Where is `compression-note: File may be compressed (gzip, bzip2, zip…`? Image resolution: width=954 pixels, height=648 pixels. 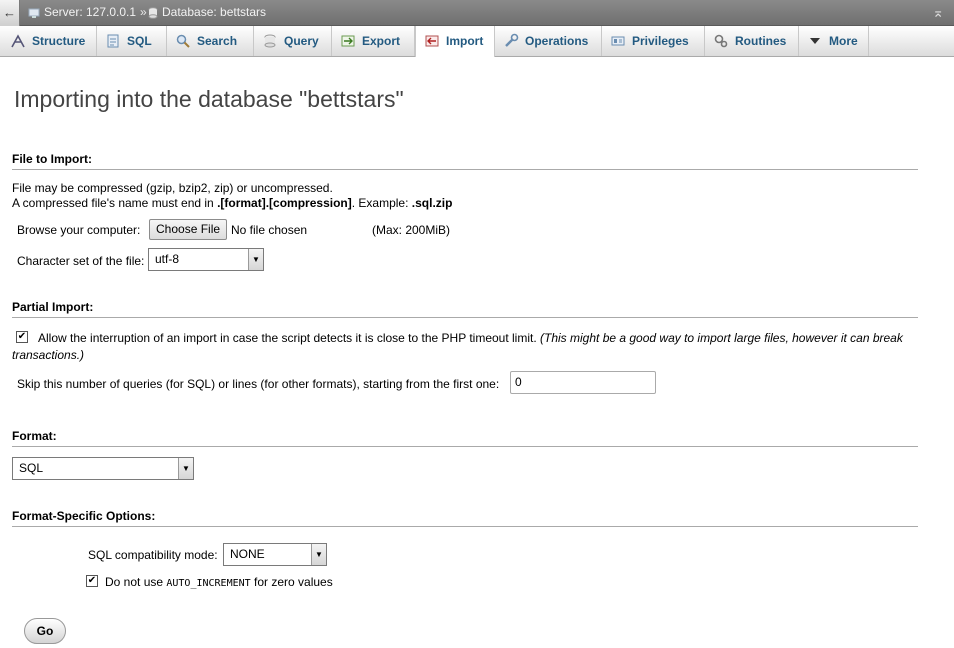 compression-note: File may be compressed (gzip, bzip2, zip… is located at coordinates (172, 188).